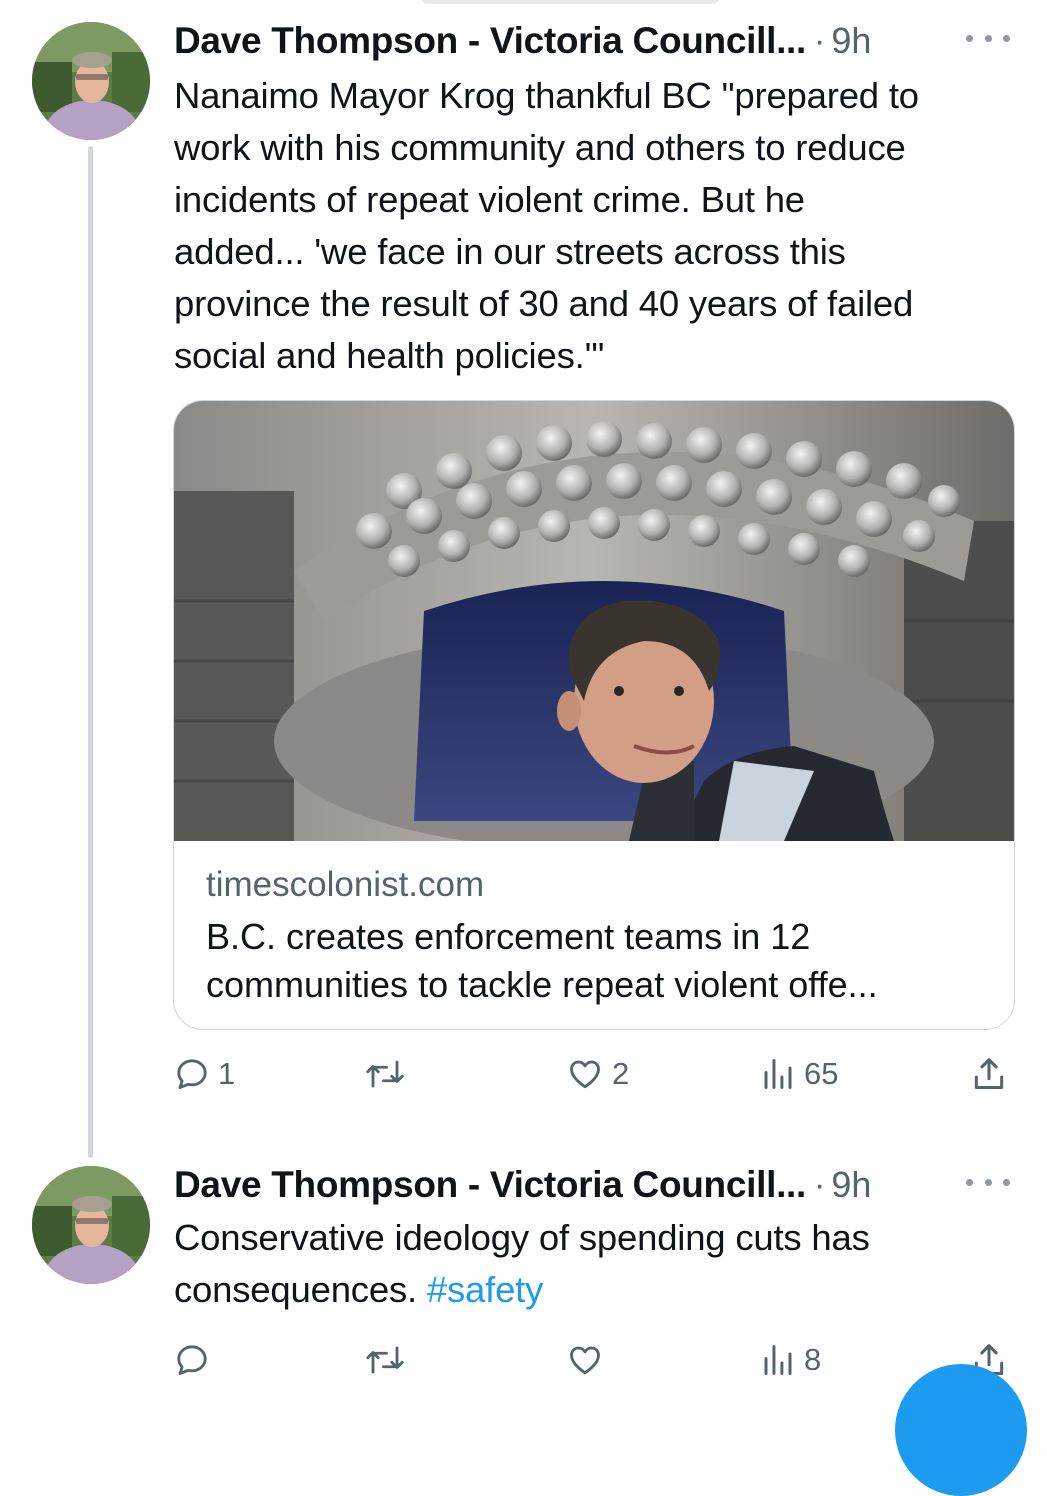 This screenshot has height=1496, width=1047. I want to click on reply-count: 1, so click(227, 1073).